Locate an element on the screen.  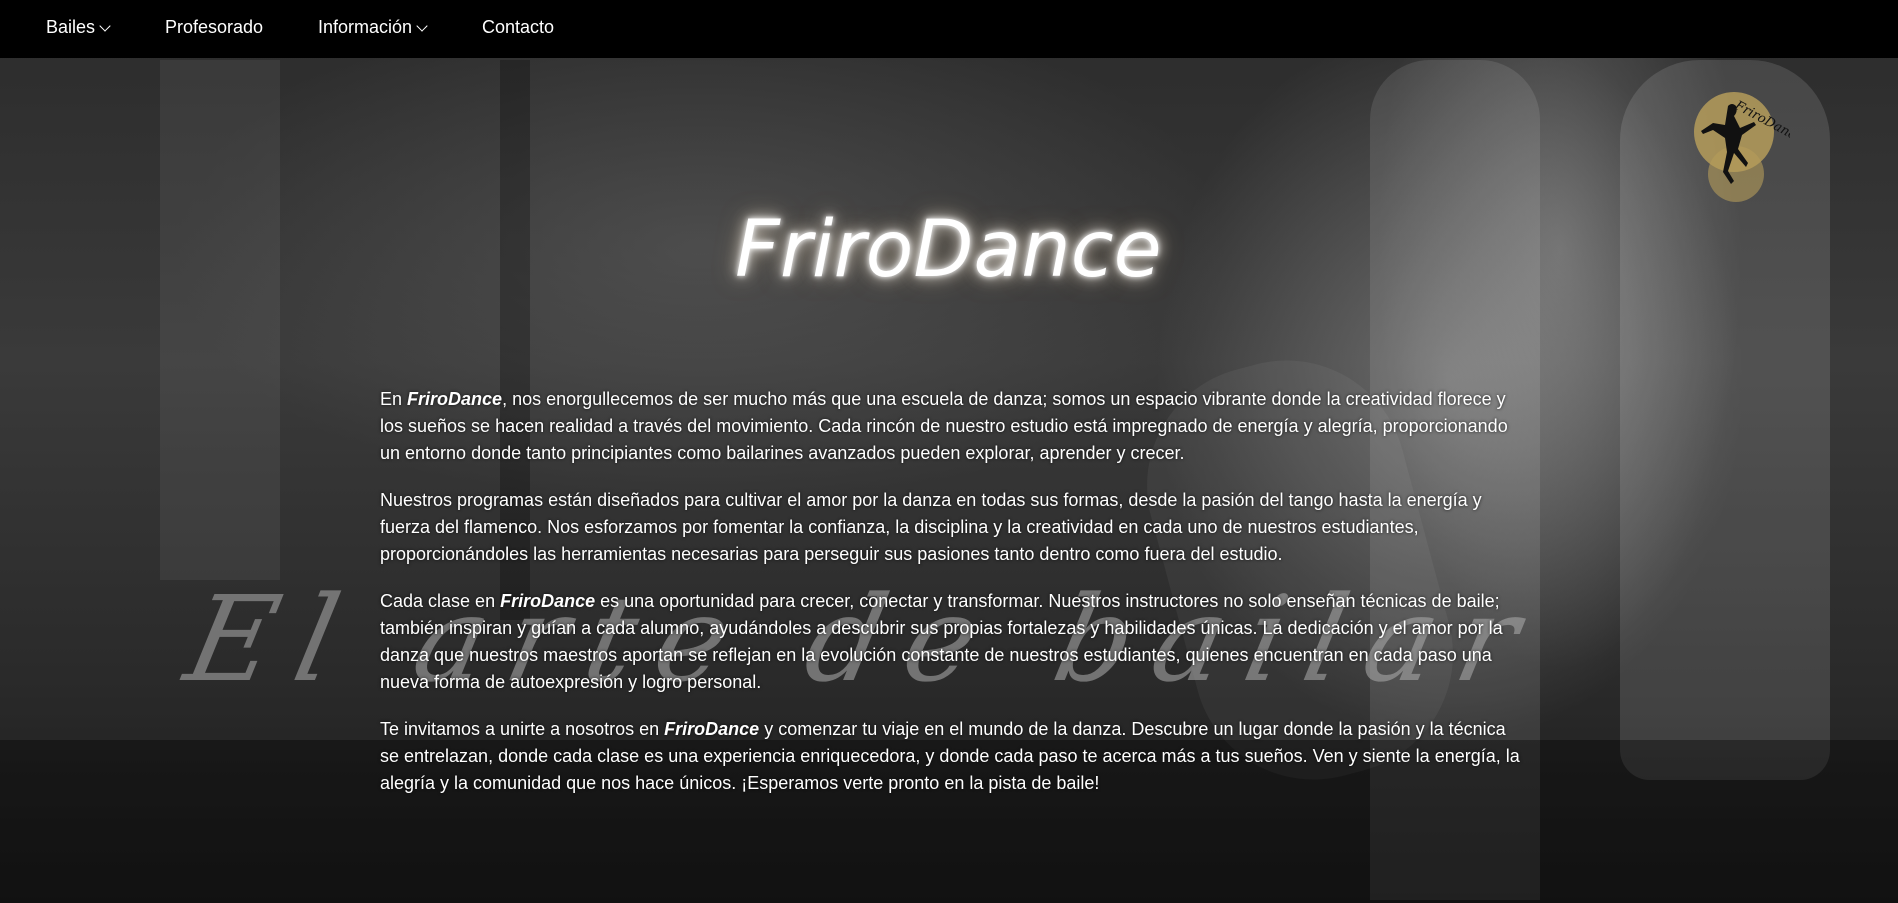
nav-item-label: Contacto is located at coordinates (518, 27).